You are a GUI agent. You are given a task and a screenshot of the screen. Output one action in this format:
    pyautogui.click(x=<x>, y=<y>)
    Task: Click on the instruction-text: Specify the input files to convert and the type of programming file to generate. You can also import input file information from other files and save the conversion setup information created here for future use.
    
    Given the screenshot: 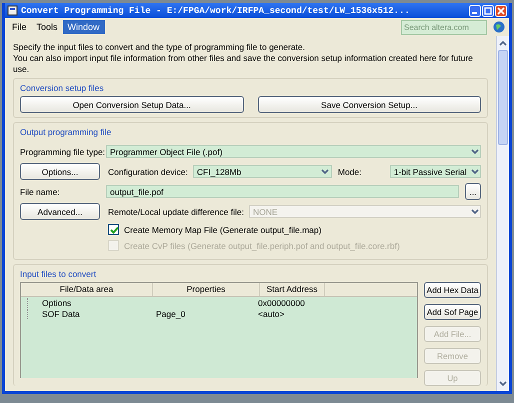 What is the action you would take?
    pyautogui.click(x=243, y=58)
    